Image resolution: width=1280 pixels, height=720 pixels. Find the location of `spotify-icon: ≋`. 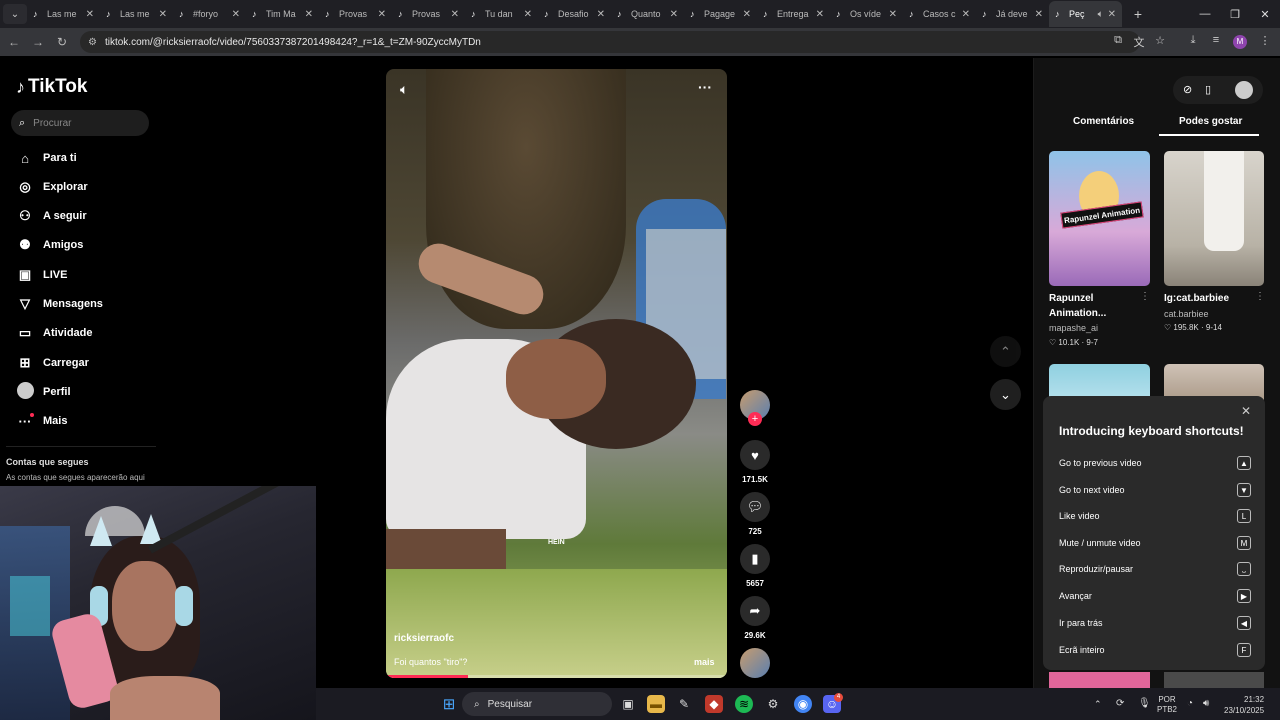

spotify-icon: ≋ is located at coordinates (744, 704).